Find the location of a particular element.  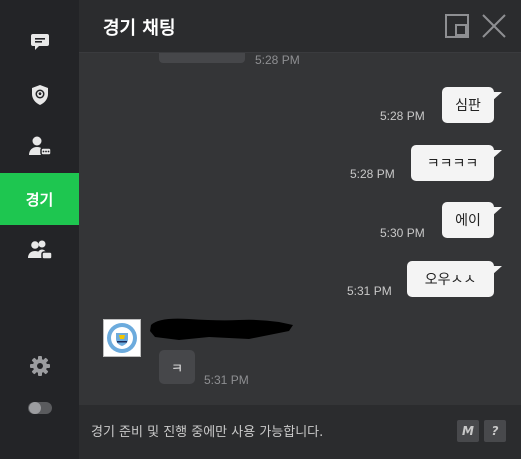

sidebar-club-button is located at coordinates (39, 95).